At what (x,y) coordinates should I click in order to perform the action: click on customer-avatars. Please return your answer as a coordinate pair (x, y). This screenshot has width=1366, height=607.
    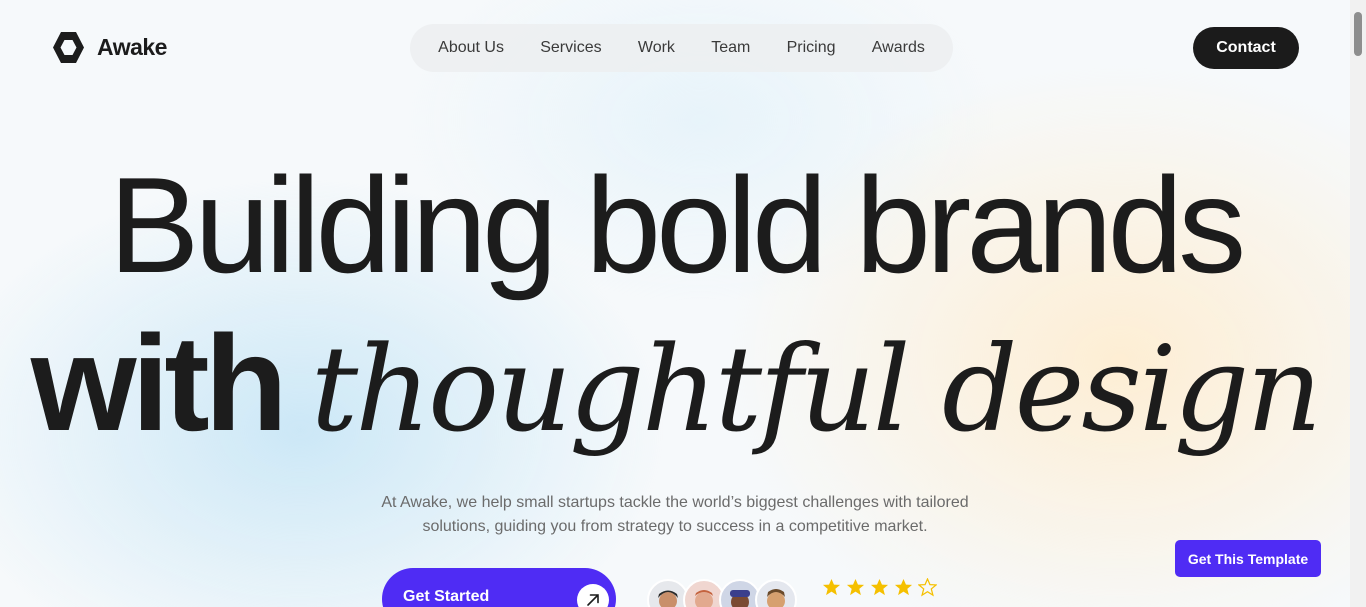
    Looking at the image, I should click on (722, 593).